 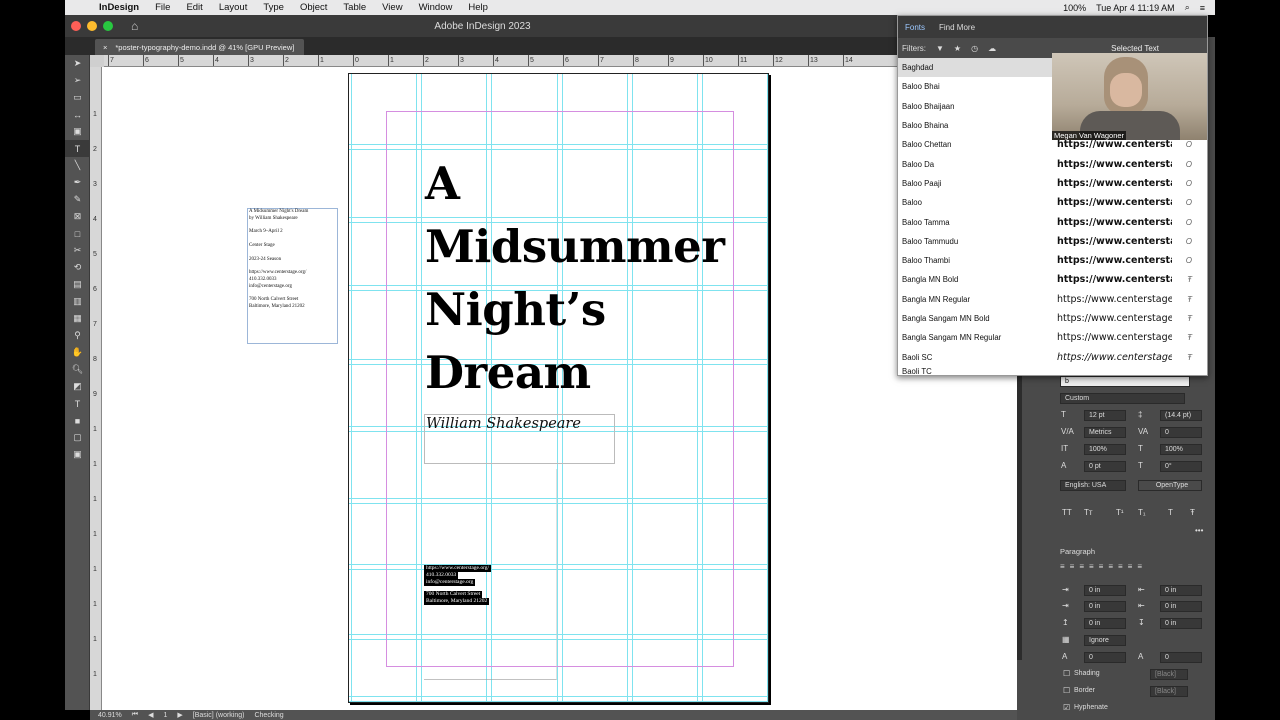 I want to click on selection-tool-icon: ➤, so click(x=77, y=63).